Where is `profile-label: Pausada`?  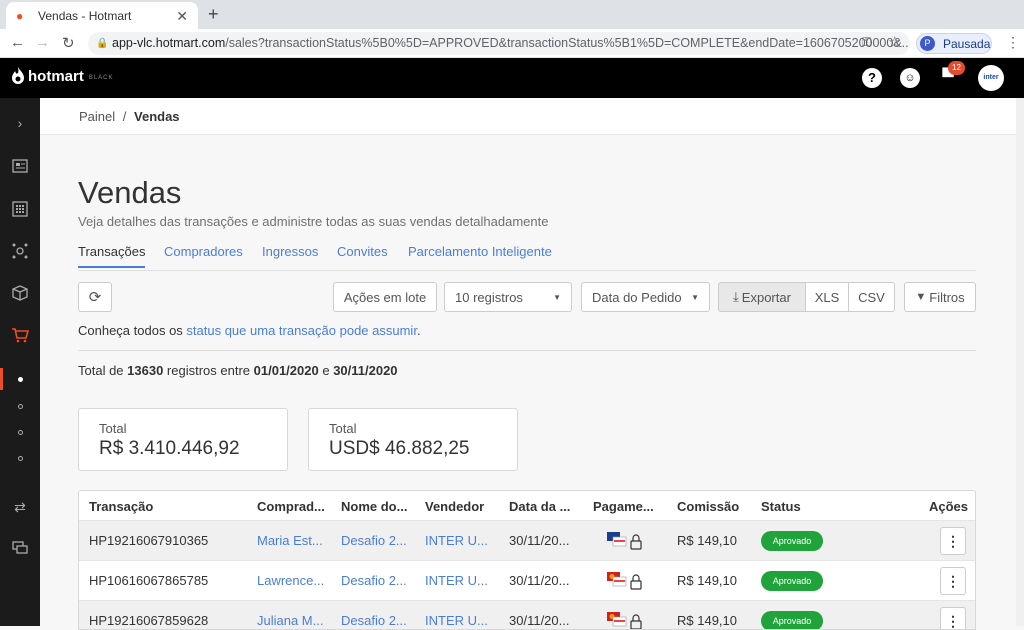 profile-label: Pausada is located at coordinates (967, 43).